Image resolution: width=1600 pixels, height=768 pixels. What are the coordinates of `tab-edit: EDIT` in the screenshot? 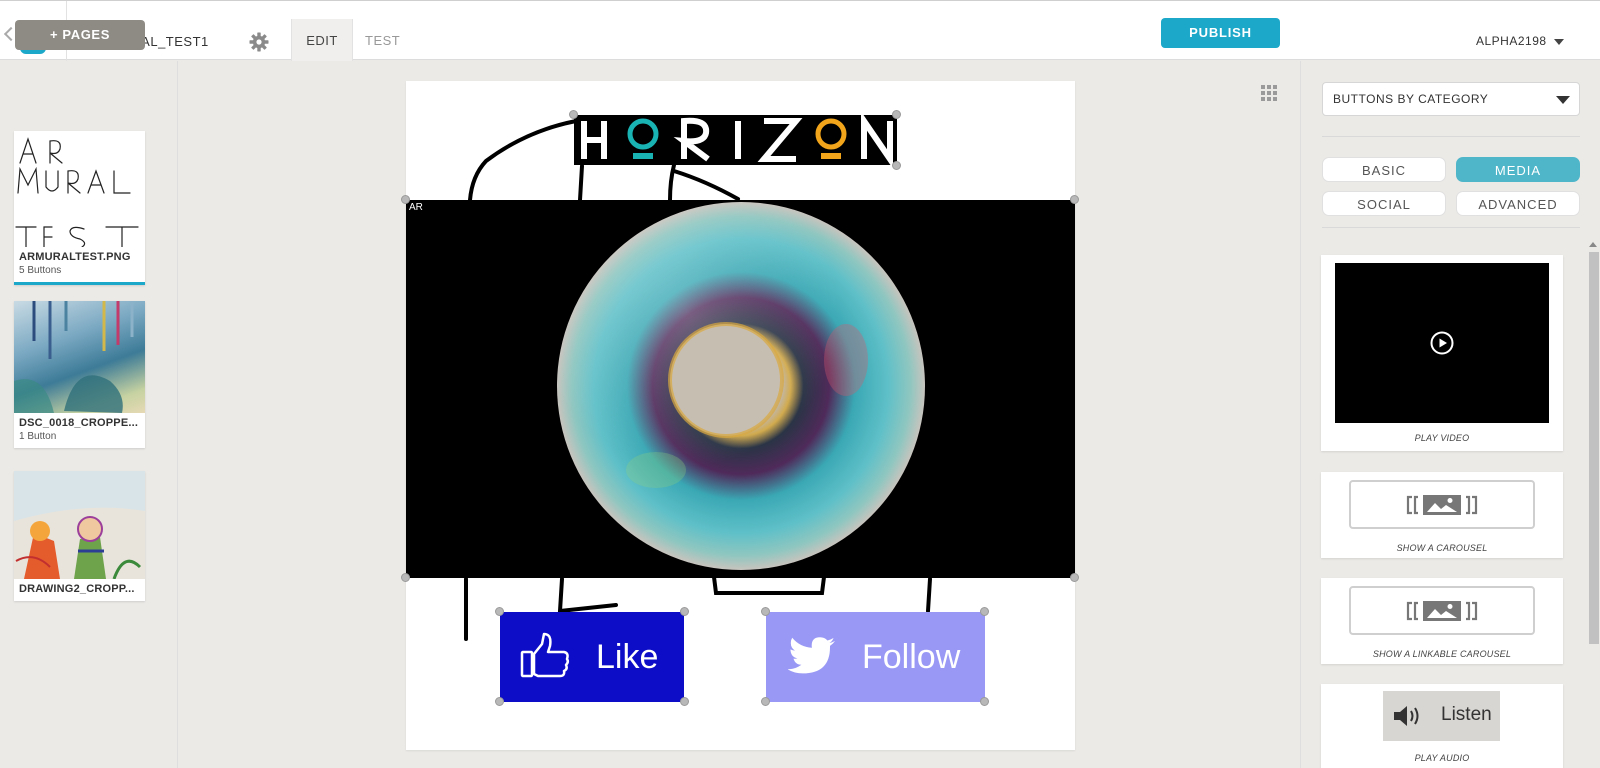 It's located at (322, 40).